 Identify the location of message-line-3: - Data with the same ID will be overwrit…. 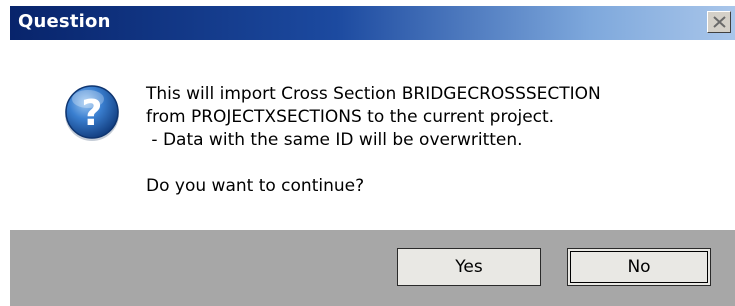
(334, 140).